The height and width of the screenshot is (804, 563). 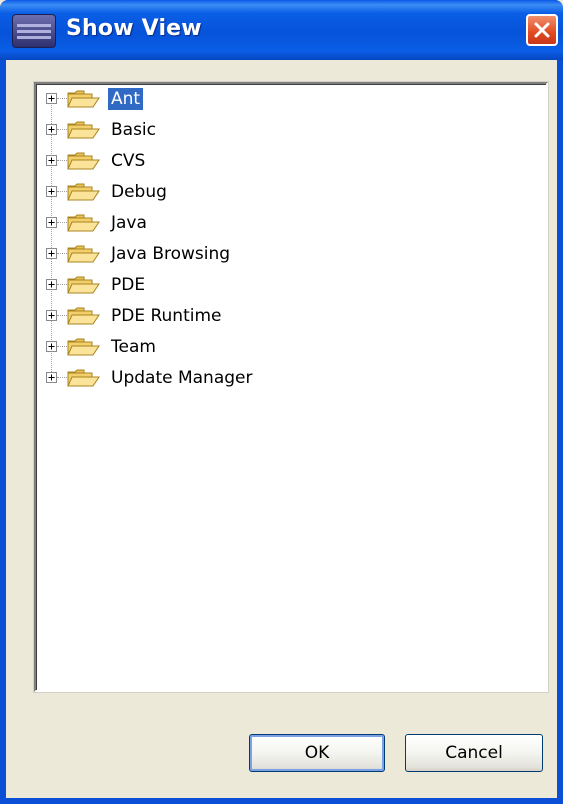 I want to click on tree-item-ant: Ant, so click(x=291, y=99).